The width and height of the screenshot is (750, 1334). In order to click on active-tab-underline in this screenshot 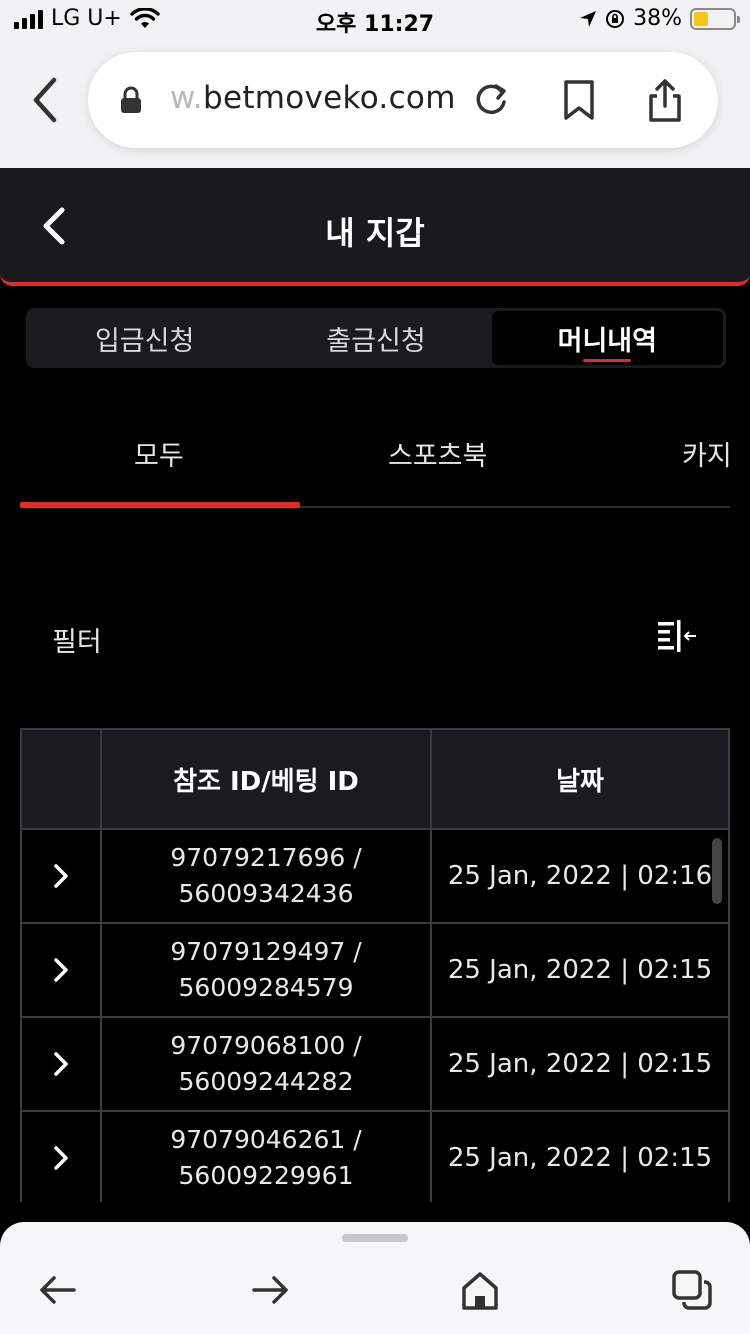, I will do `click(607, 360)`.